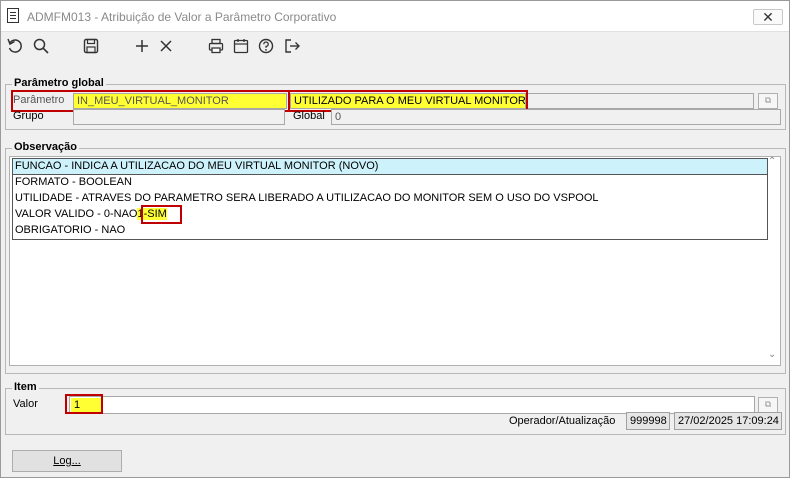 The image size is (792, 482). I want to click on operador-label: Operador/Atualização, so click(562, 421).